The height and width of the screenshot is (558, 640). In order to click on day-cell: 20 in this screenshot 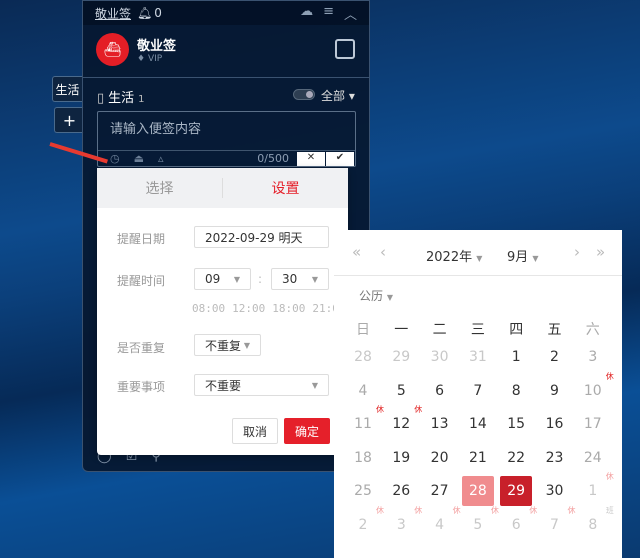, I will do `click(440, 458)`.